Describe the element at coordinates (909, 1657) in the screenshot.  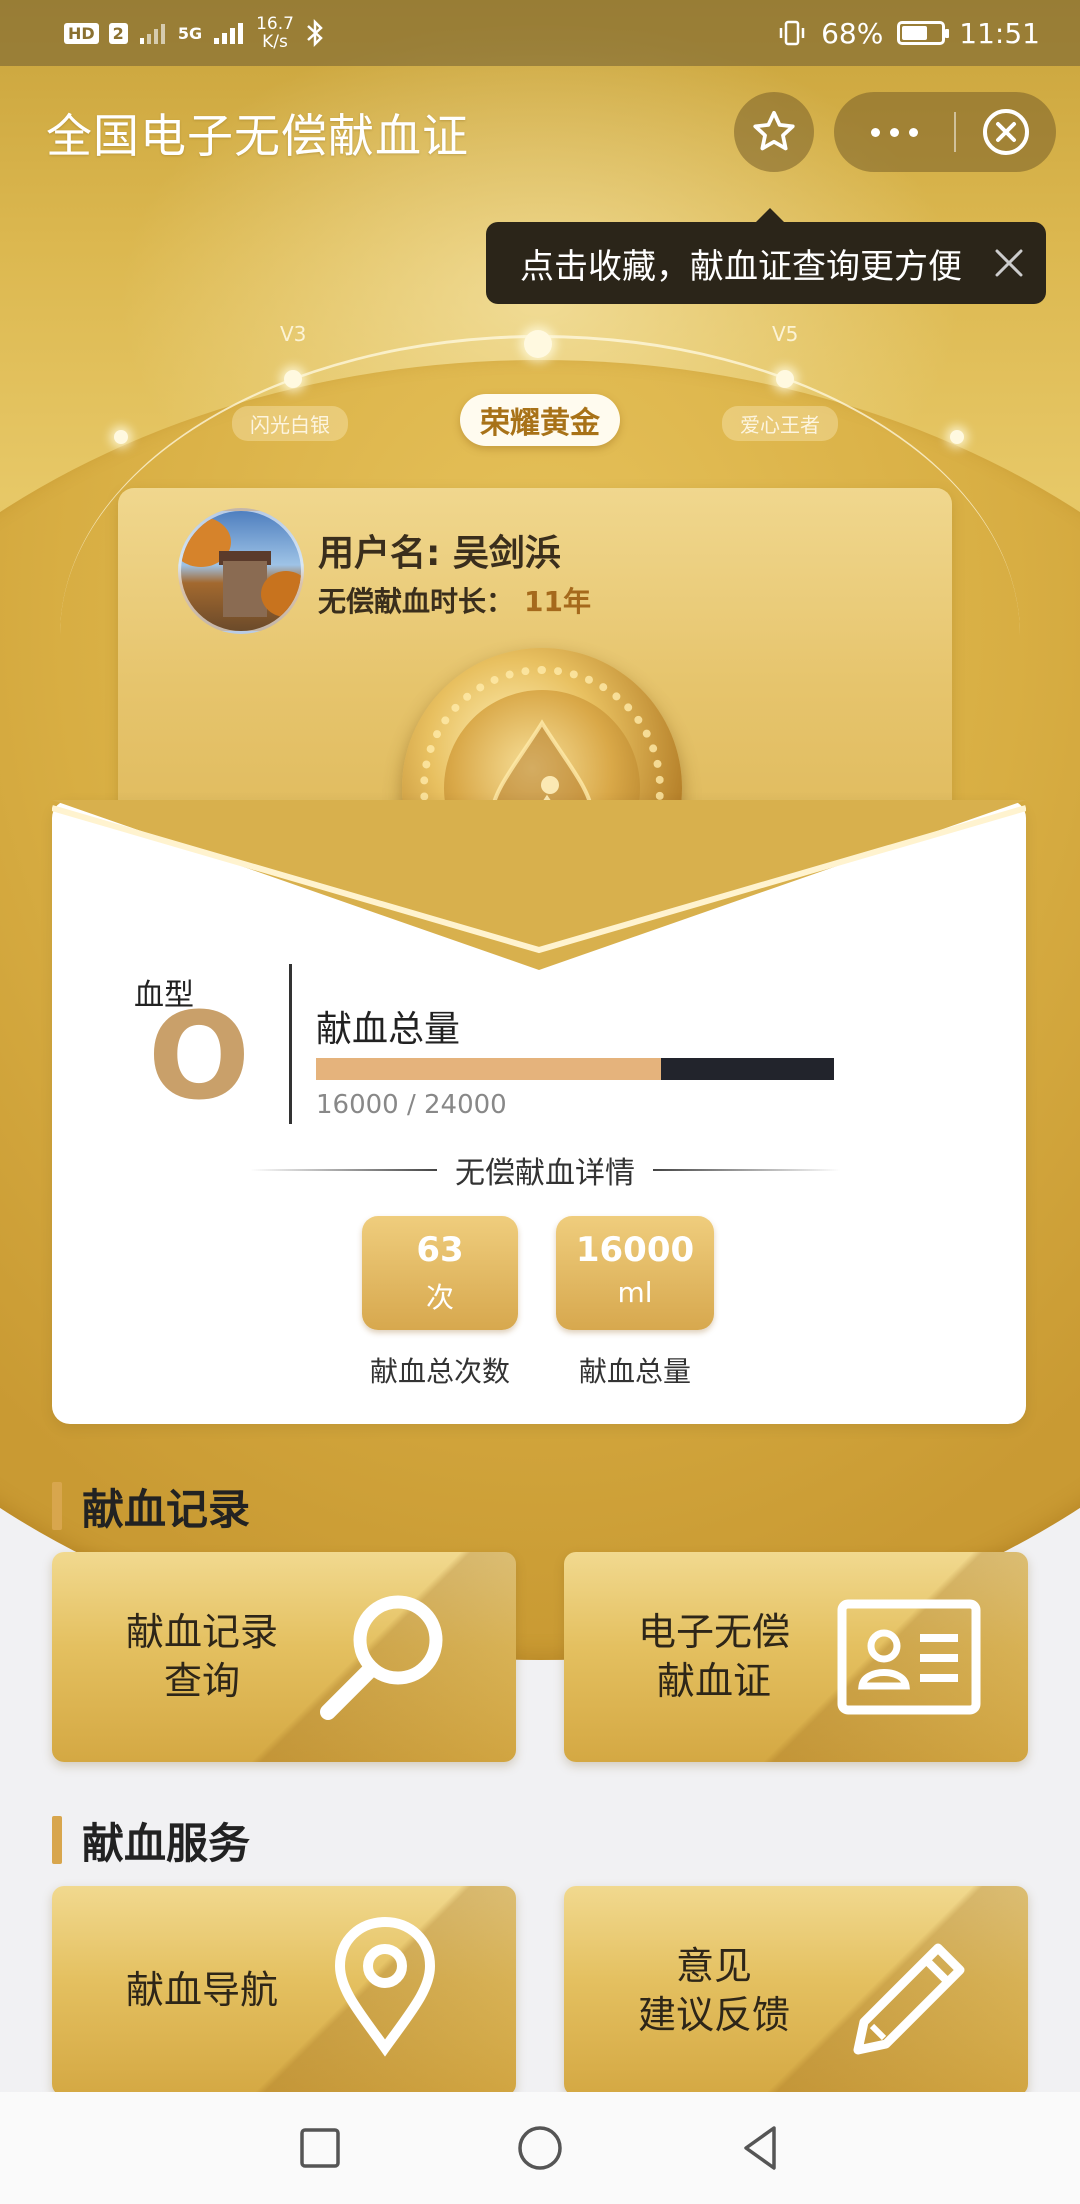
I see `id-card-icon` at that location.